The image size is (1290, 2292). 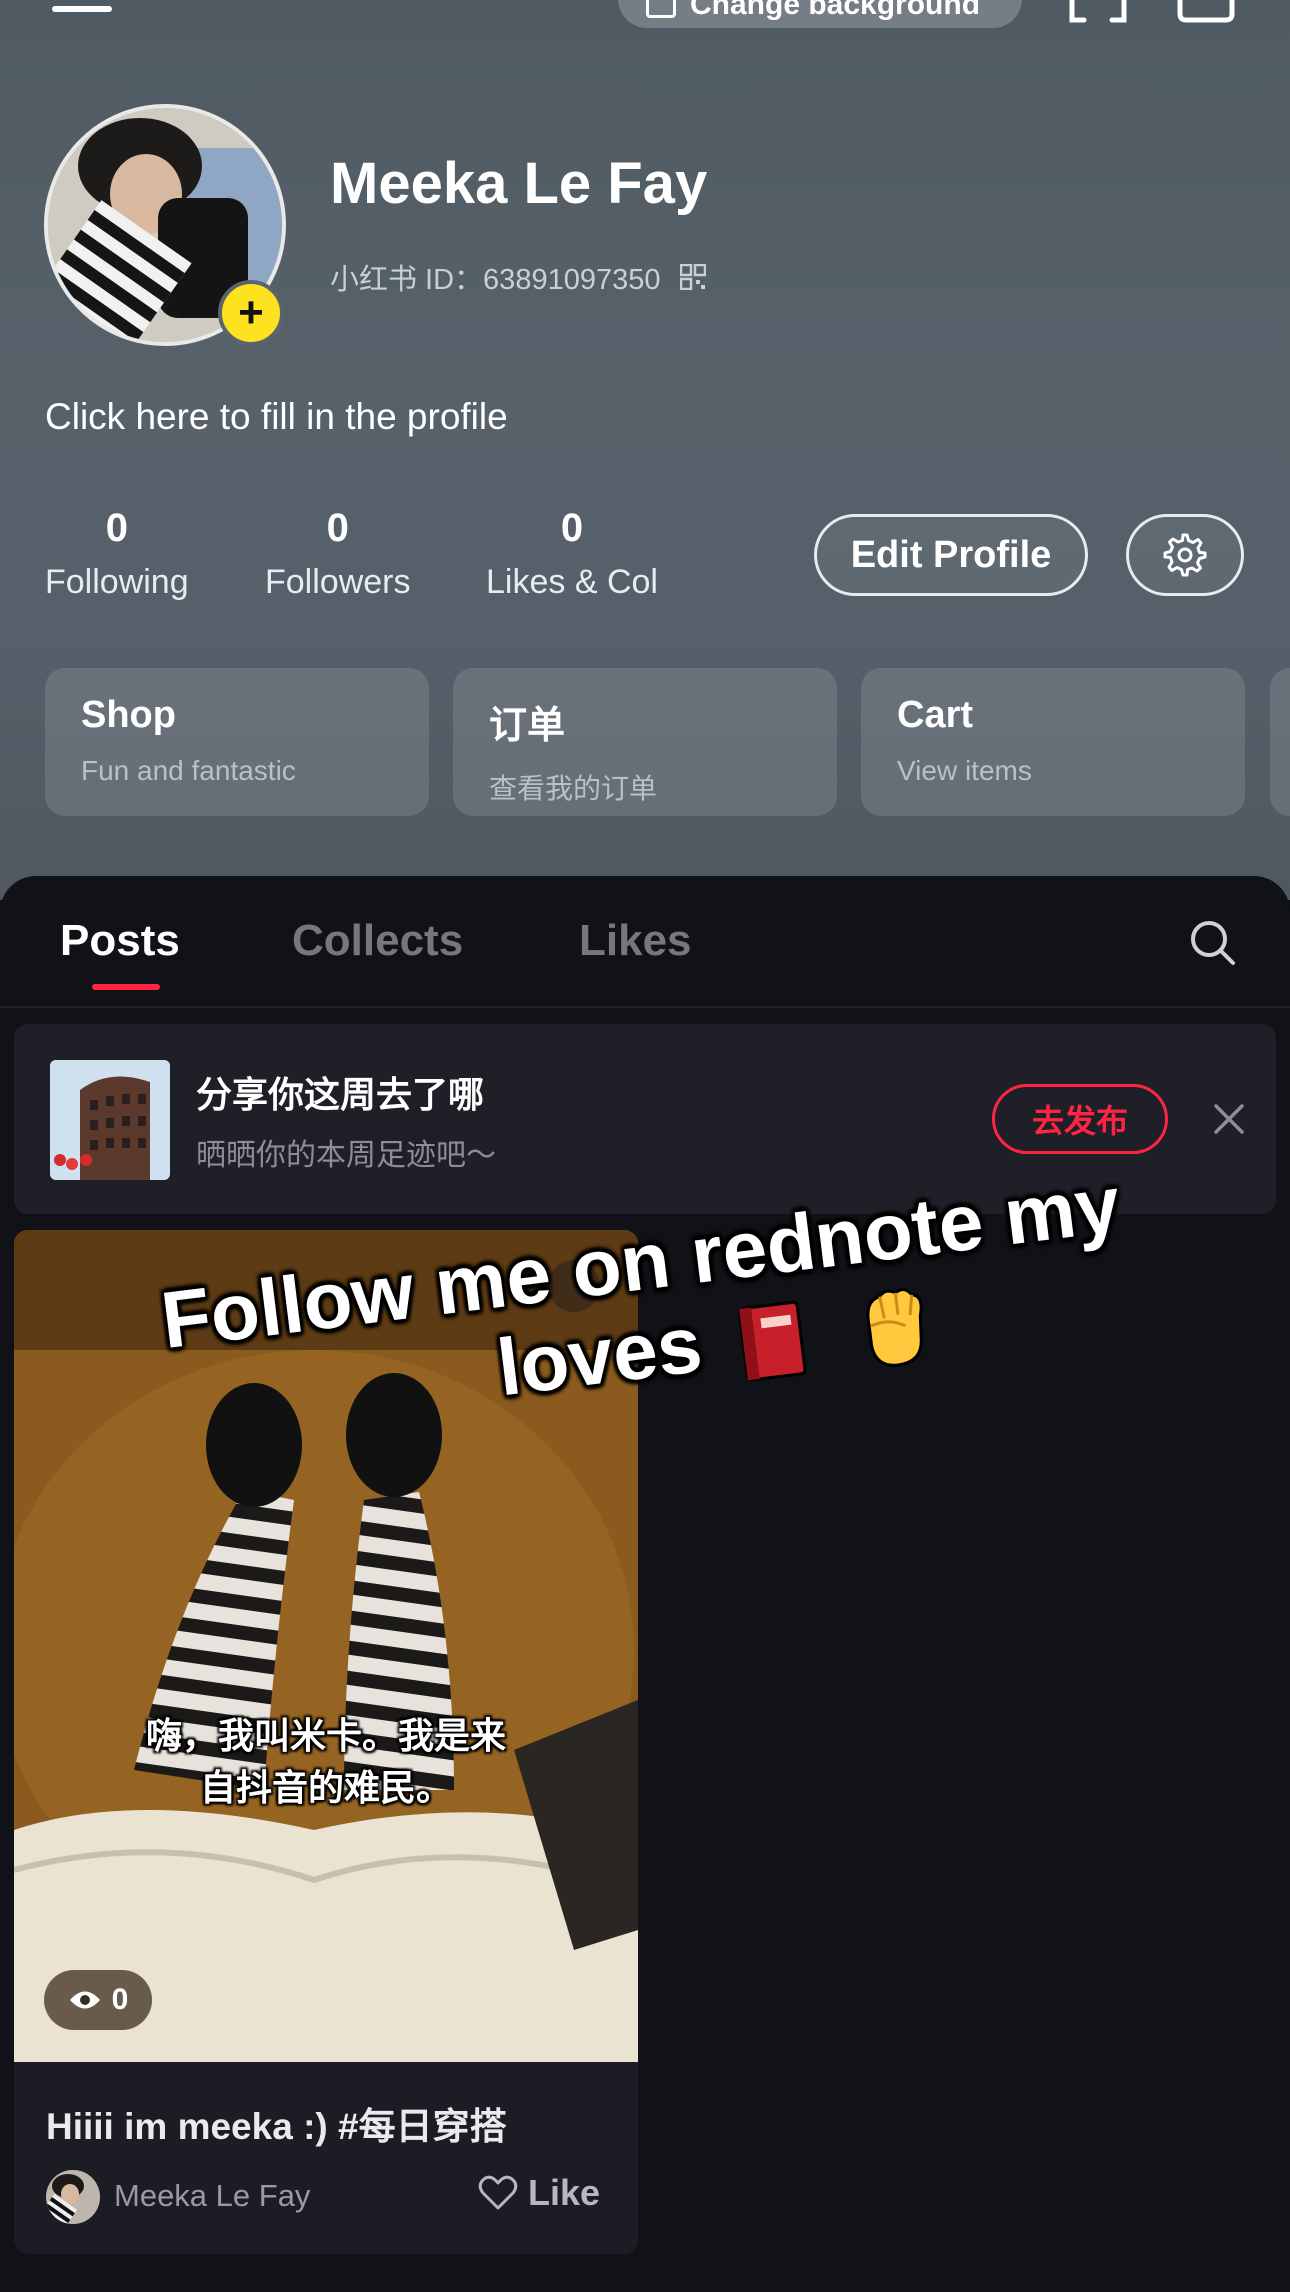 What do you see at coordinates (337, 554) in the screenshot?
I see `stat-followers: 0 Followers` at bounding box center [337, 554].